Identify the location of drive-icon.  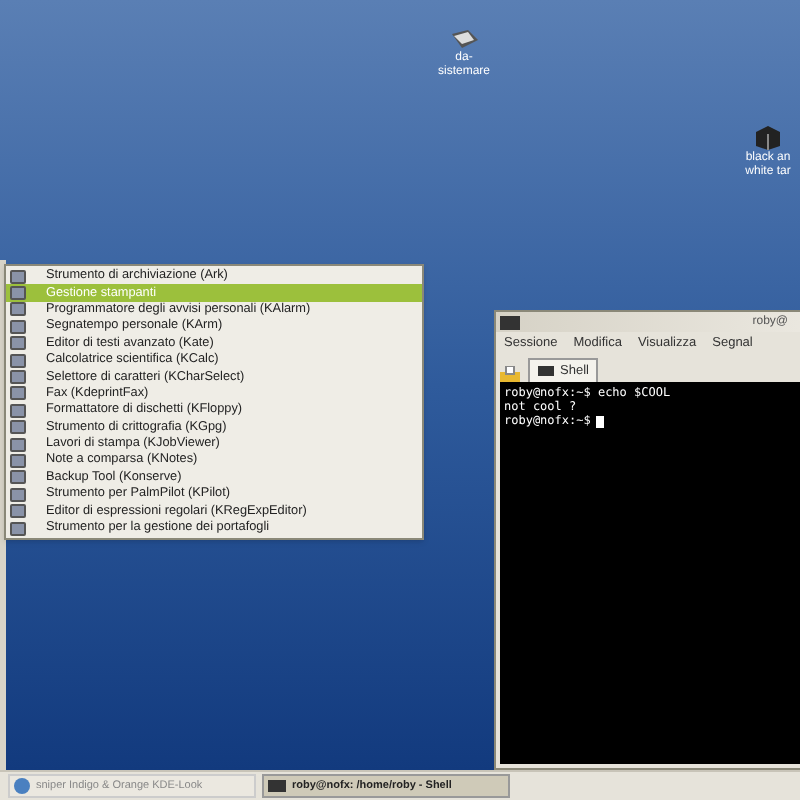
(464, 40).